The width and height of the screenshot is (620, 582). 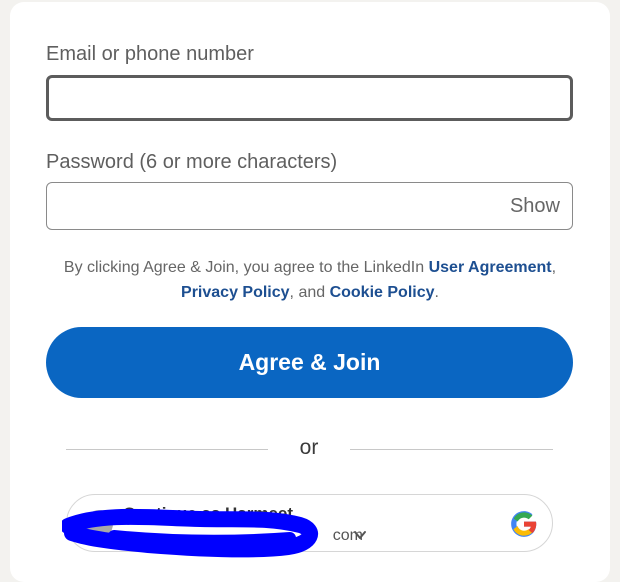 I want to click on show-password-button: Show, so click(x=535, y=206).